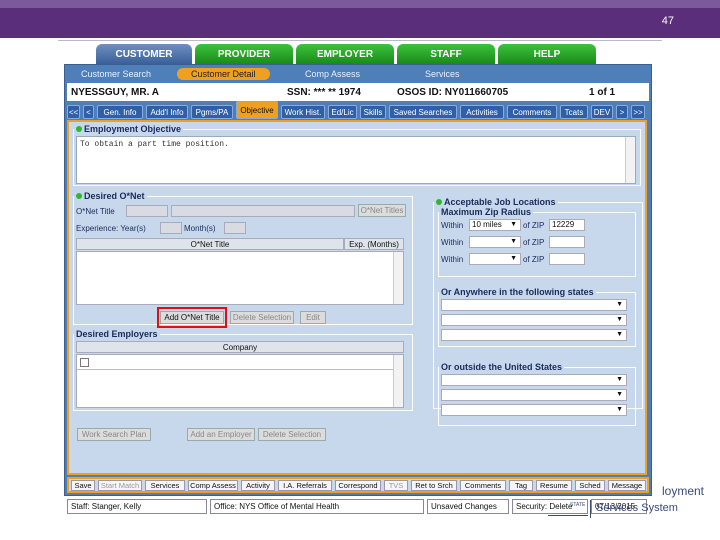 This screenshot has width=720, height=540. What do you see at coordinates (622, 112) in the screenshot?
I see `next-record-button: >` at bounding box center [622, 112].